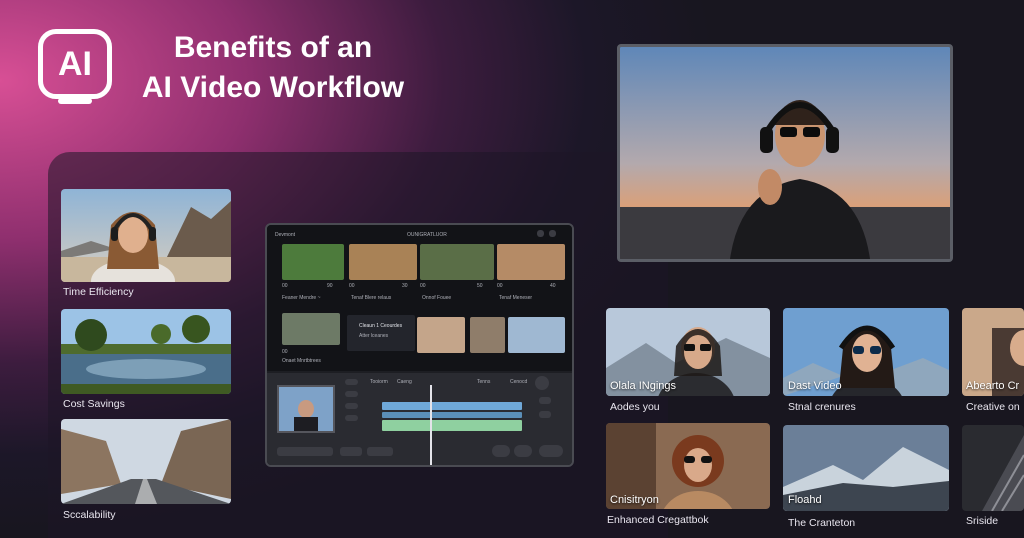 The width and height of the screenshot is (1024, 538). I want to click on clip-value-4: 40, so click(553, 286).